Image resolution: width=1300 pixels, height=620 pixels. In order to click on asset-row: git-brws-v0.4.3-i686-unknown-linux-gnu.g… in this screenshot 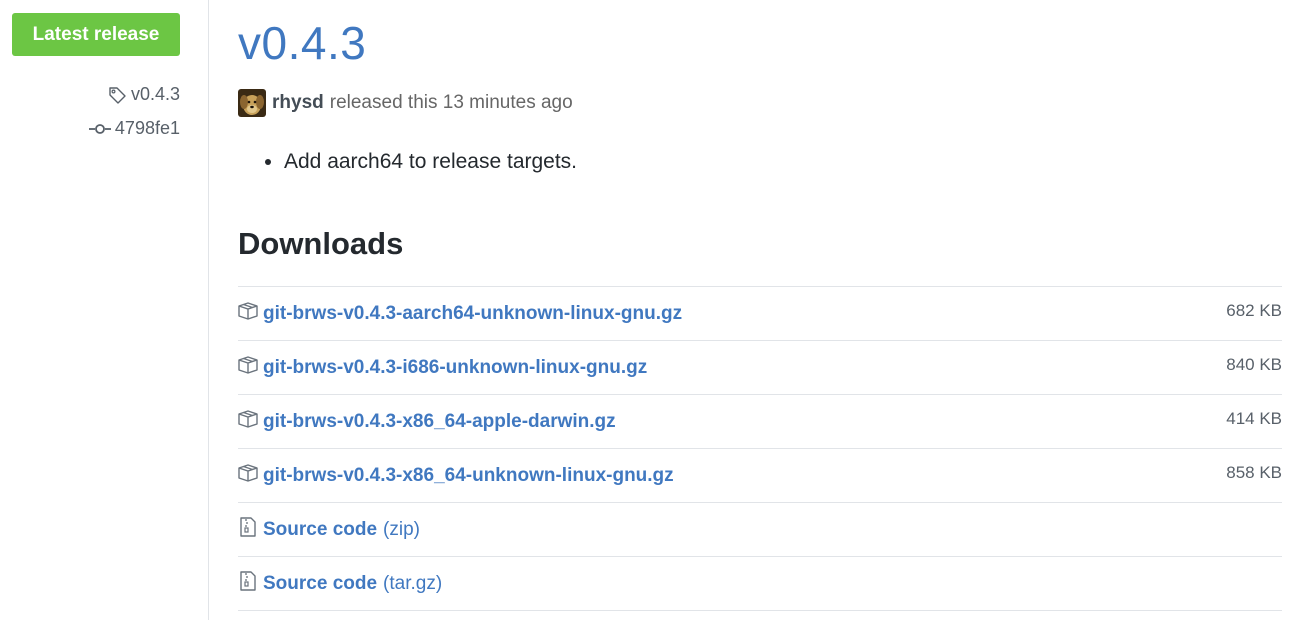, I will do `click(760, 368)`.